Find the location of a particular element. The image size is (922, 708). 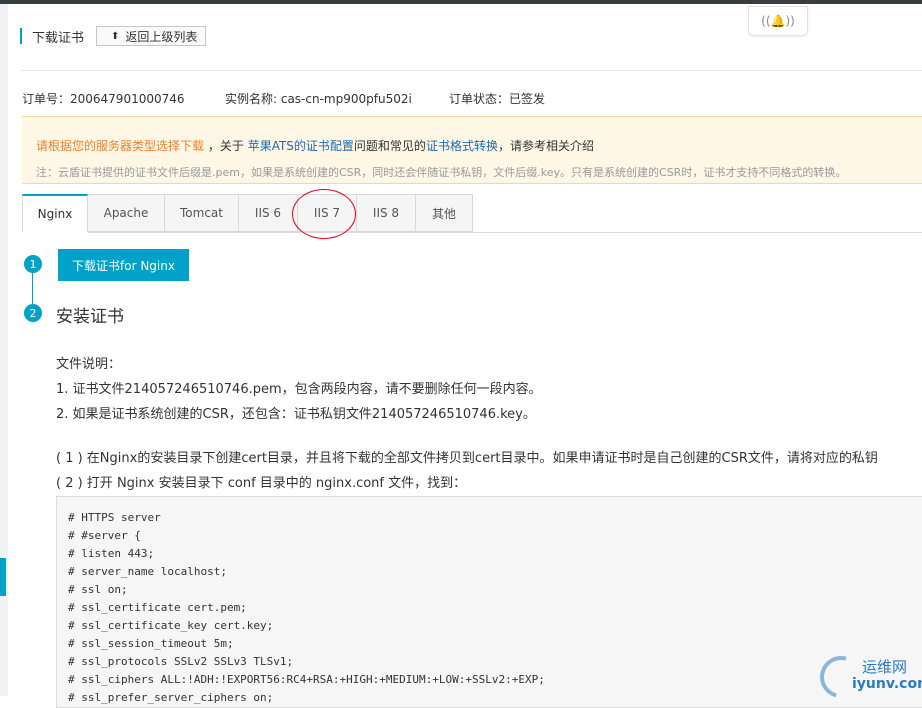

code-line: # ssl_certificate cert.pem; is located at coordinates (157, 607).